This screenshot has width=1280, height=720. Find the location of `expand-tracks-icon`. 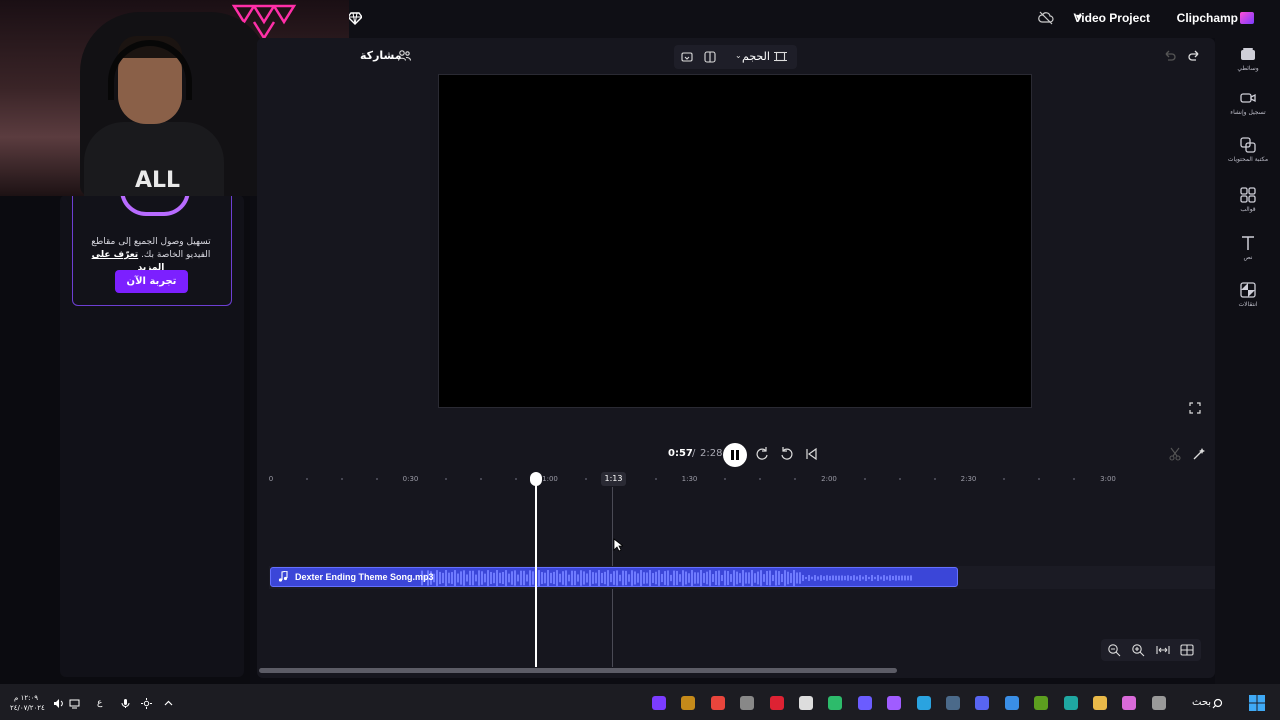

expand-tracks-icon is located at coordinates (1187, 650).